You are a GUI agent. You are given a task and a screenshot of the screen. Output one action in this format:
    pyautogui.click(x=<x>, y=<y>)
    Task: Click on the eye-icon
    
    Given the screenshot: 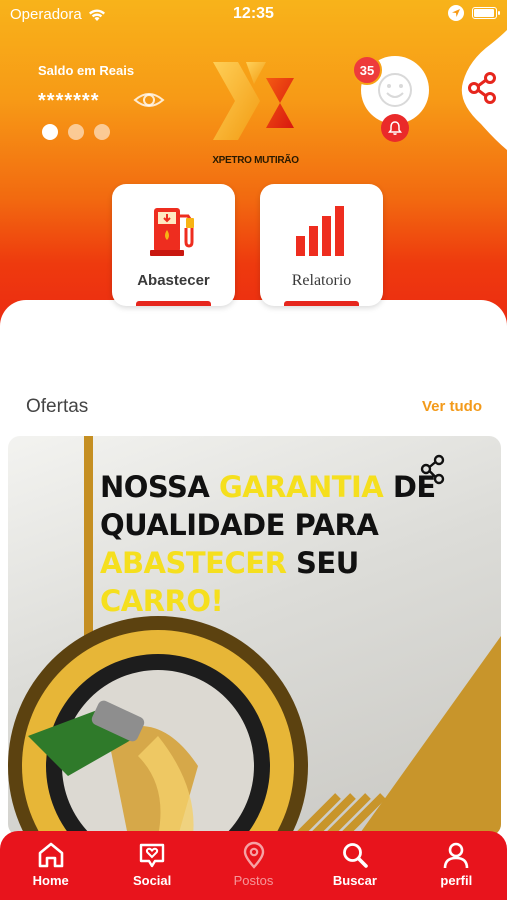 What is the action you would take?
    pyautogui.click(x=149, y=100)
    